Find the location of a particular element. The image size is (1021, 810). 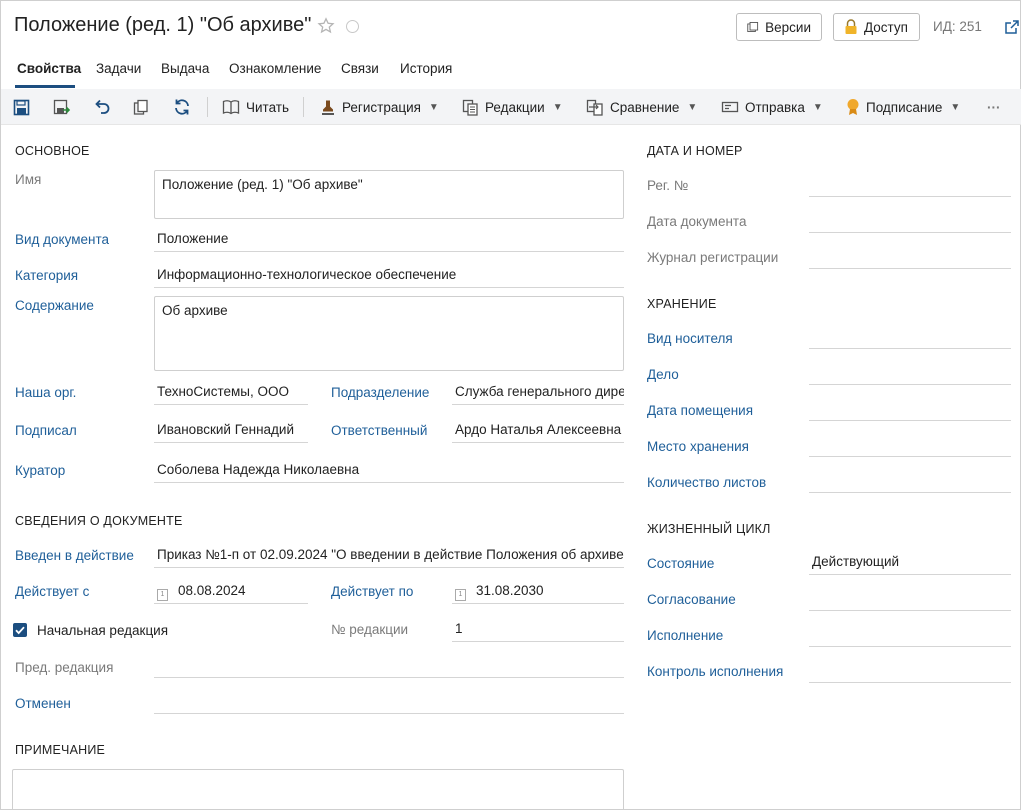

journal-field is located at coordinates (910, 257).